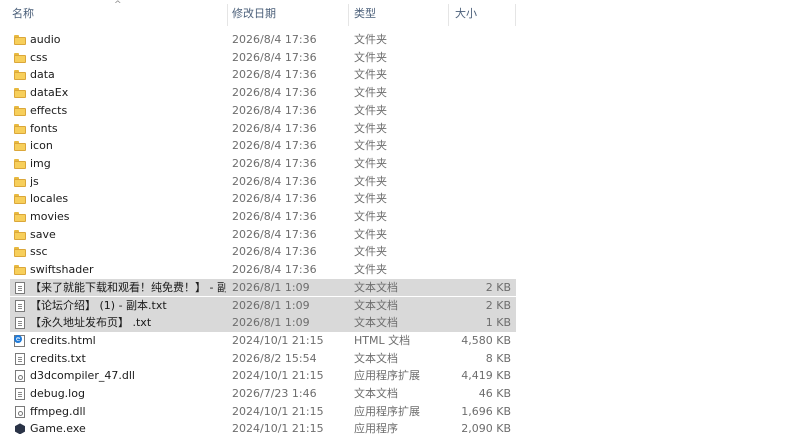  What do you see at coordinates (498, 323) in the screenshot?
I see `file-size: 1 KB` at bounding box center [498, 323].